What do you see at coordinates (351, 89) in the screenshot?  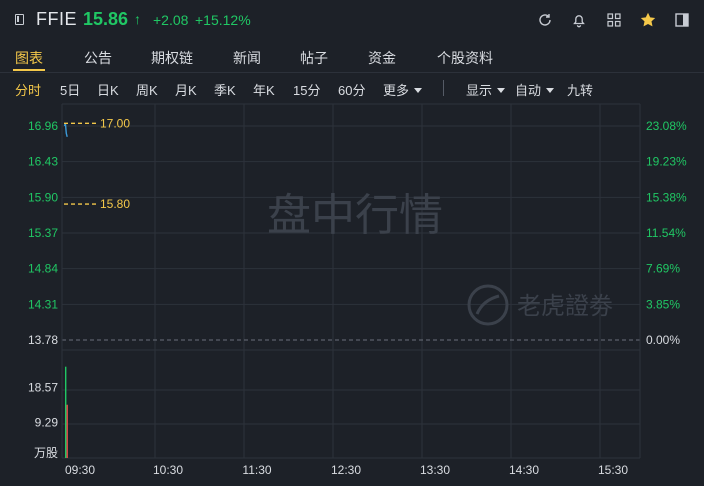 I see `period-60min: 60分` at bounding box center [351, 89].